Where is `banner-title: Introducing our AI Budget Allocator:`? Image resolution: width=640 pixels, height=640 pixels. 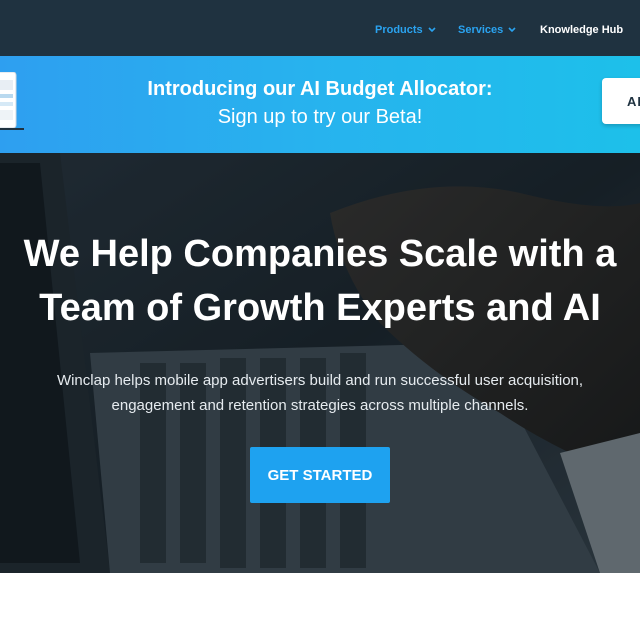 banner-title: Introducing our AI Budget Allocator: is located at coordinates (320, 89).